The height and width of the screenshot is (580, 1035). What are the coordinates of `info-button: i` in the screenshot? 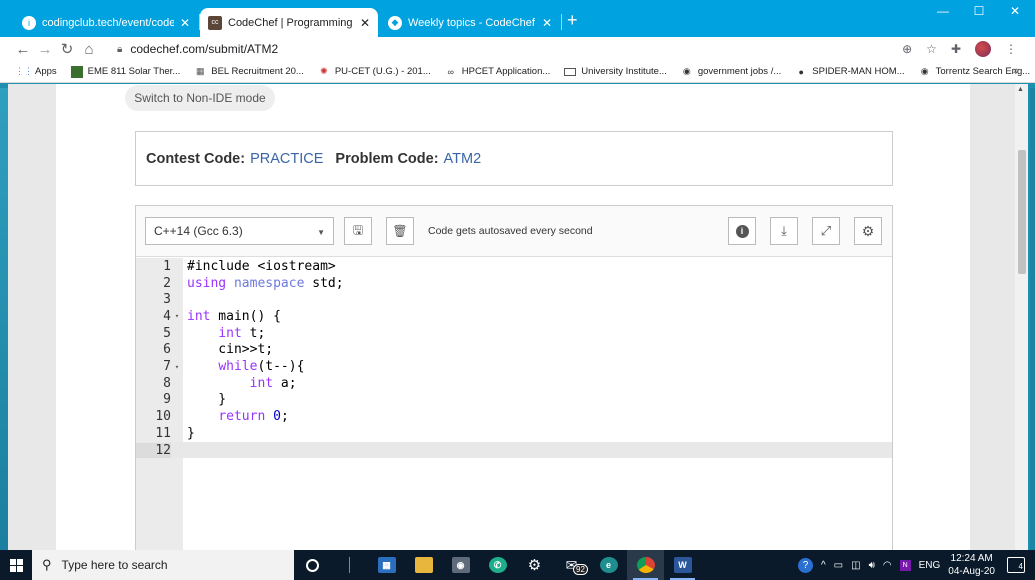 It's located at (742, 231).